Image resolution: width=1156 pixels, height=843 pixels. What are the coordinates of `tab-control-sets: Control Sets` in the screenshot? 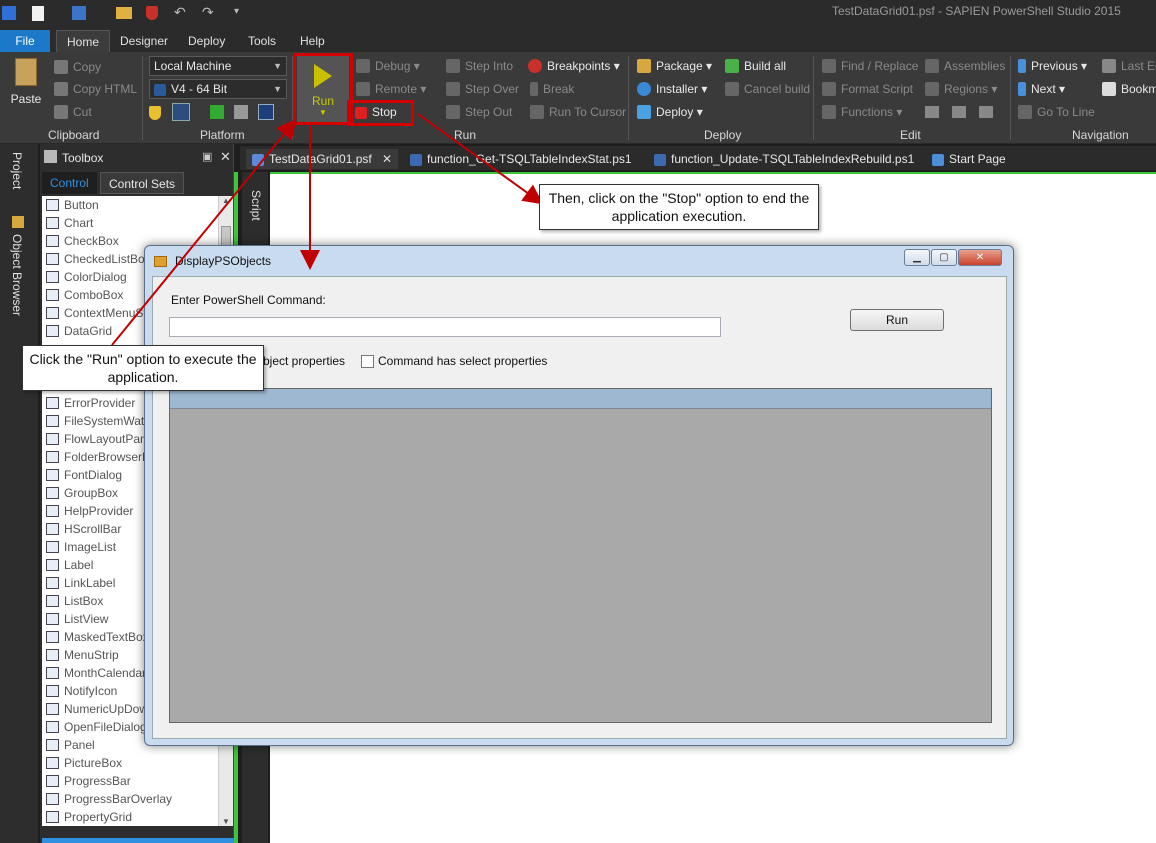 It's located at (142, 183).